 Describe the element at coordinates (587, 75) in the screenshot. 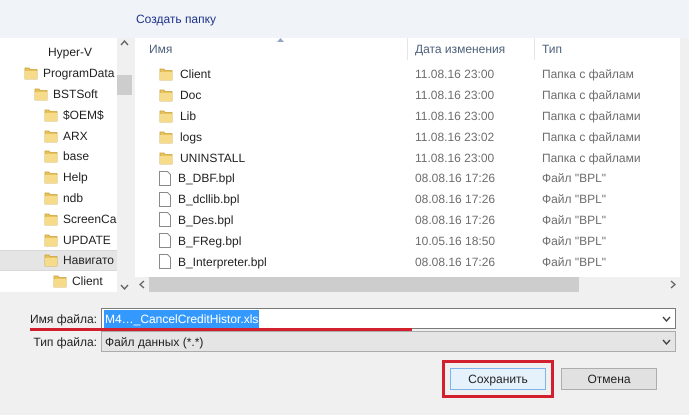

I see `type-cell-text: Папка с файлам` at that location.